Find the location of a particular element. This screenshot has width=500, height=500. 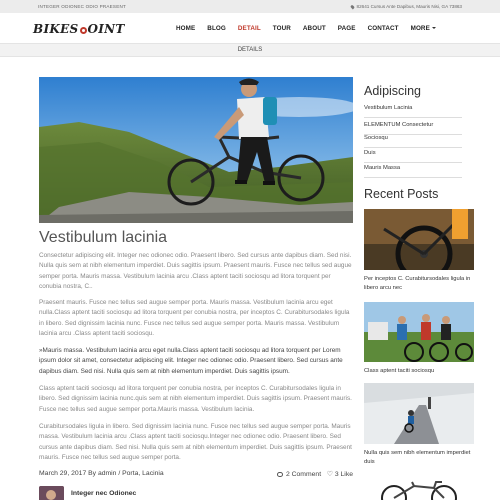

sidebar-category-item: Mauris Massa is located at coordinates (413, 169).